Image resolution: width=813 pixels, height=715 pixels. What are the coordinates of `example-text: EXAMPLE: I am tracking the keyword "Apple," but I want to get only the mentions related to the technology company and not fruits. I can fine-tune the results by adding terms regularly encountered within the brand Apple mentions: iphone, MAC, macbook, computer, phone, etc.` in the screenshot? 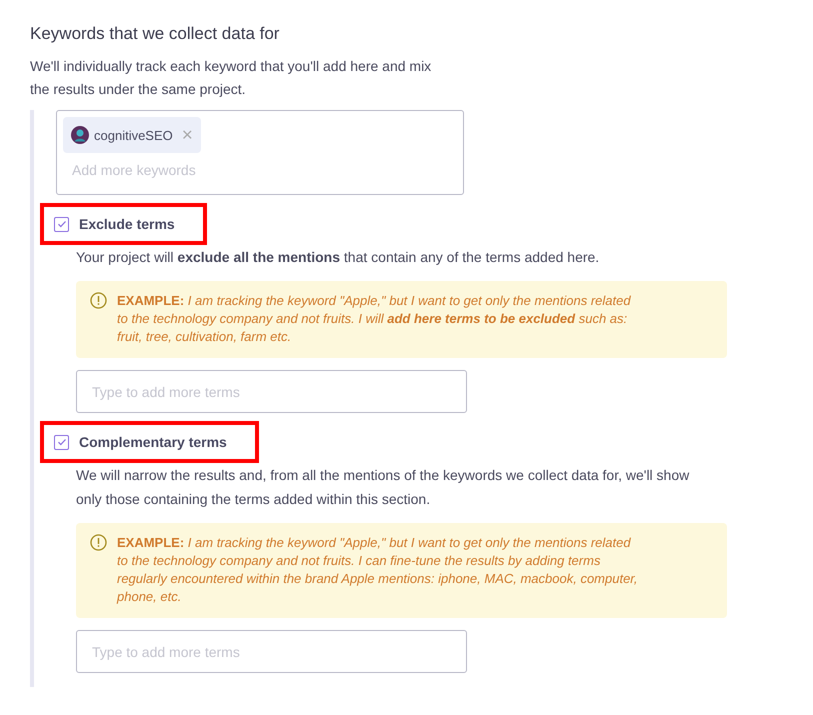 It's located at (378, 570).